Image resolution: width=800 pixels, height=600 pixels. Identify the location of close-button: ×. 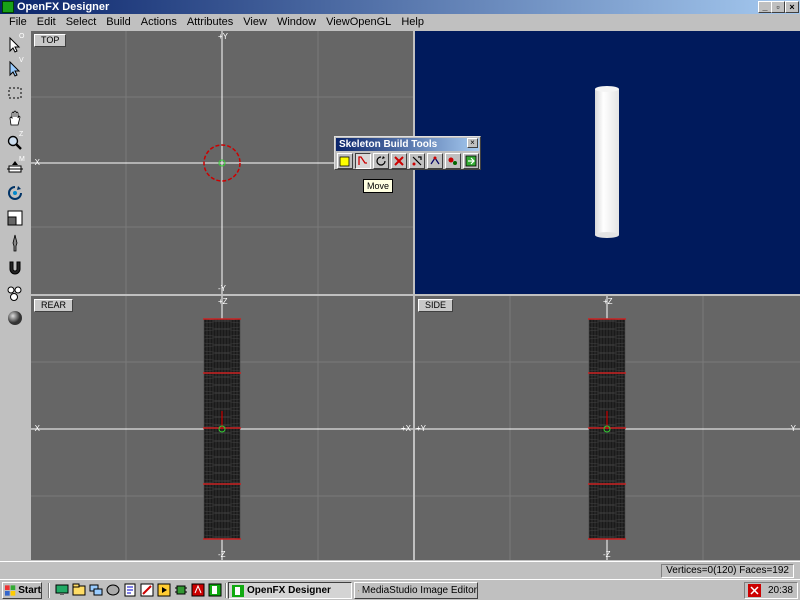
(792, 7).